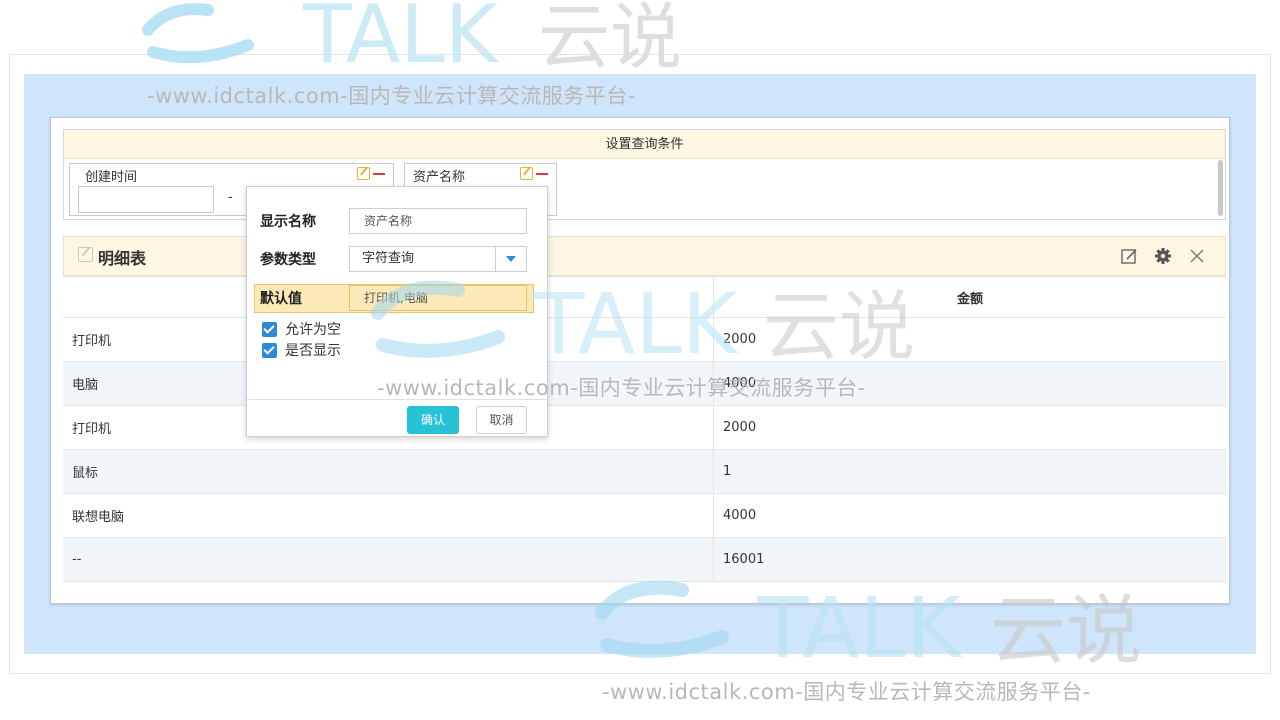 This screenshot has width=1280, height=720. I want to click on detail-edit-icon, so click(85, 254).